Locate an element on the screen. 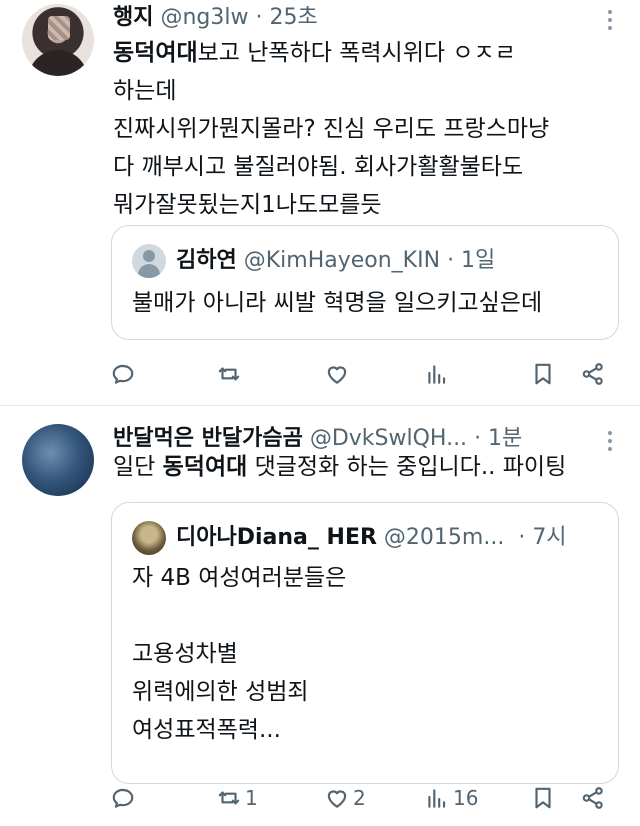  retweet-button: 1 is located at coordinates (237, 798).